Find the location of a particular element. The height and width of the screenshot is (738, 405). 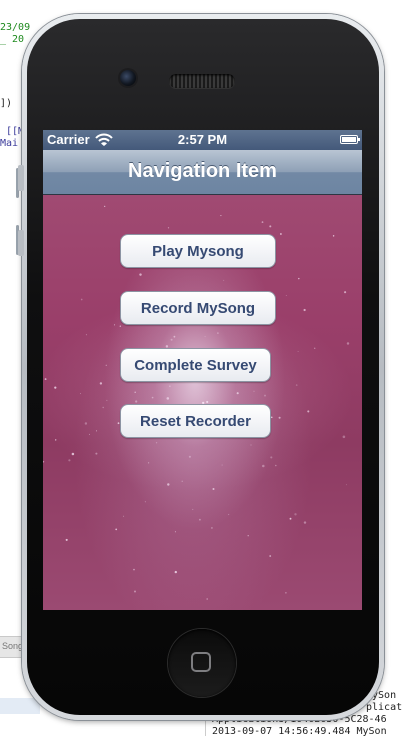

nav-title: Navigation Item is located at coordinates (202, 171).